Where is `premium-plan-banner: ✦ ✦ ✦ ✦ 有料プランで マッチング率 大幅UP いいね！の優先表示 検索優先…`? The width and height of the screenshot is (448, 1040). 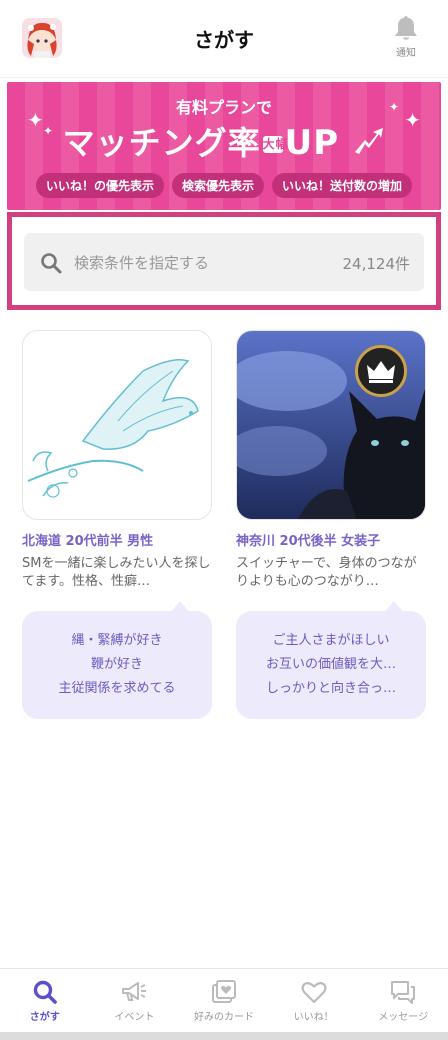
premium-plan-banner: ✦ ✦ ✦ ✦ 有料プランで マッチング率 大幅UP いいね！の優先表示 検索優先… is located at coordinates (224, 146).